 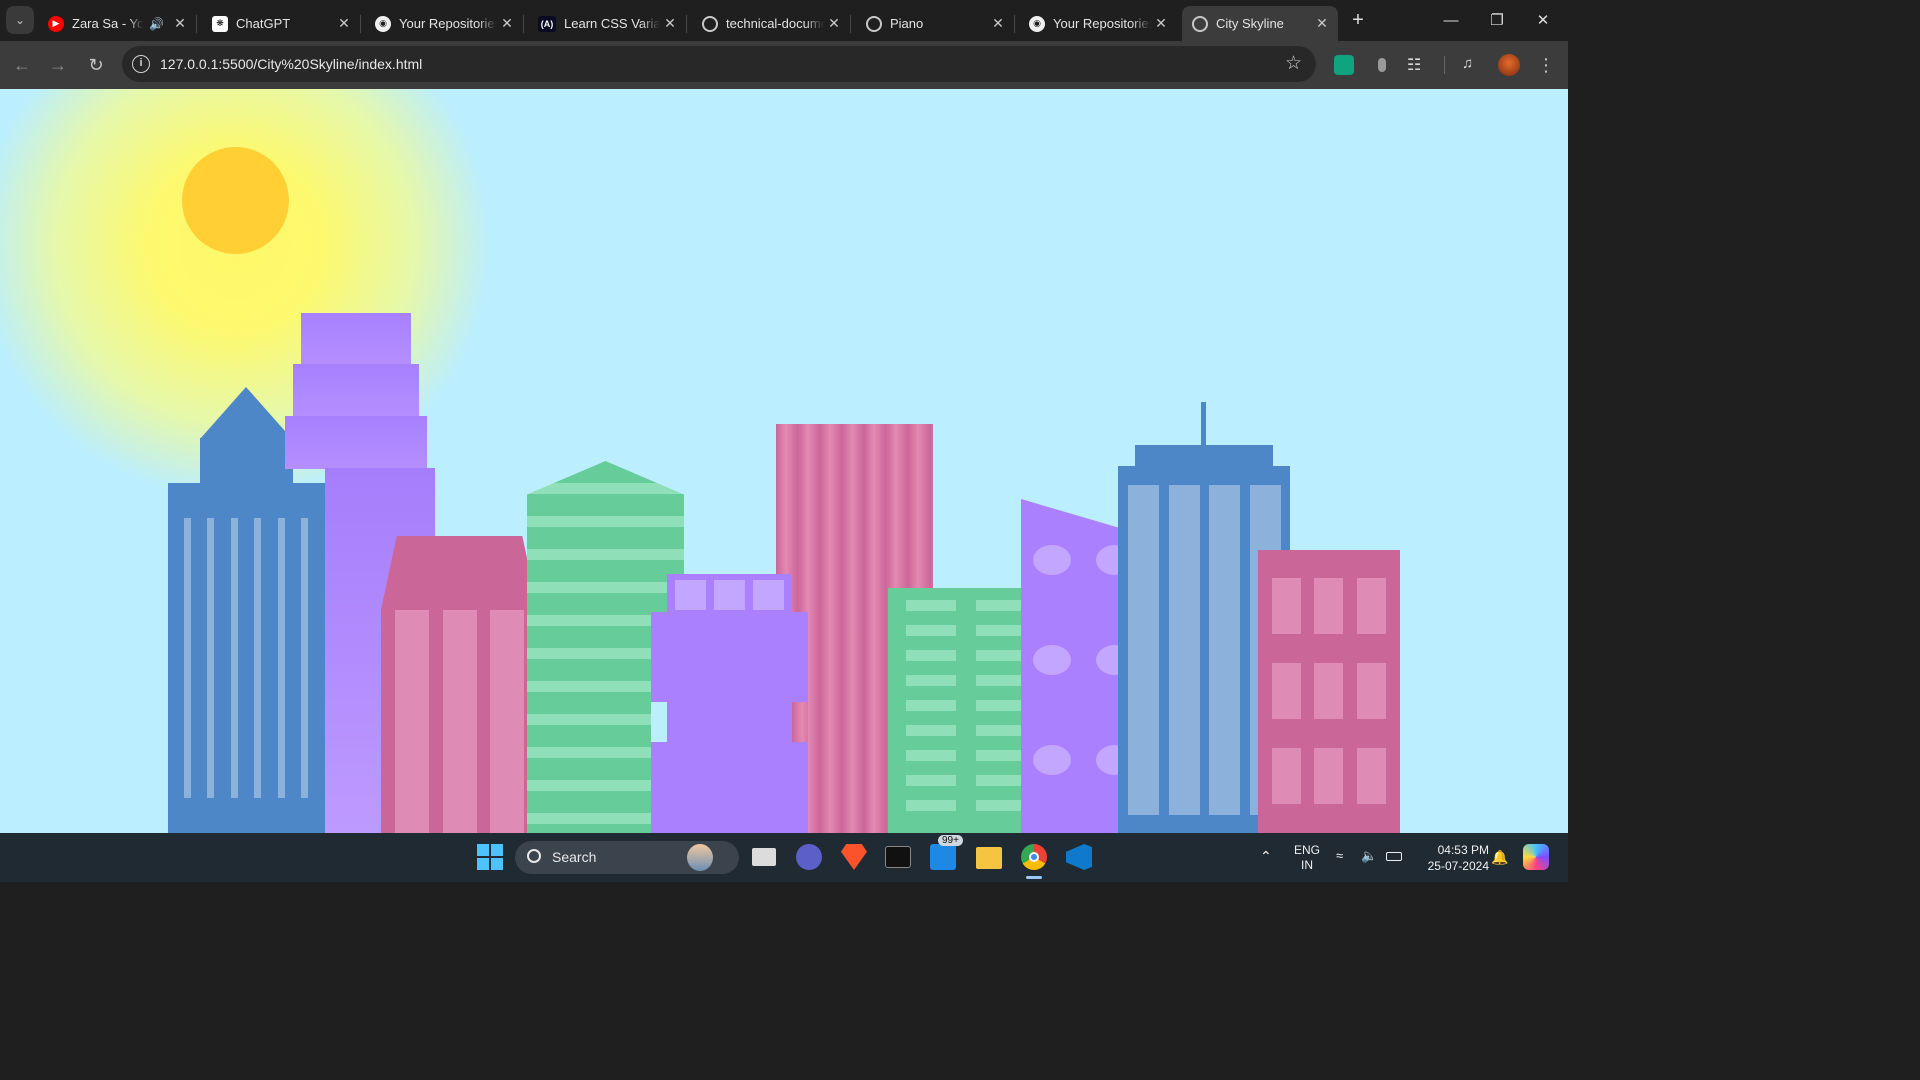 I want to click on bookmark-star-icon: ☆, so click(x=1293, y=63).